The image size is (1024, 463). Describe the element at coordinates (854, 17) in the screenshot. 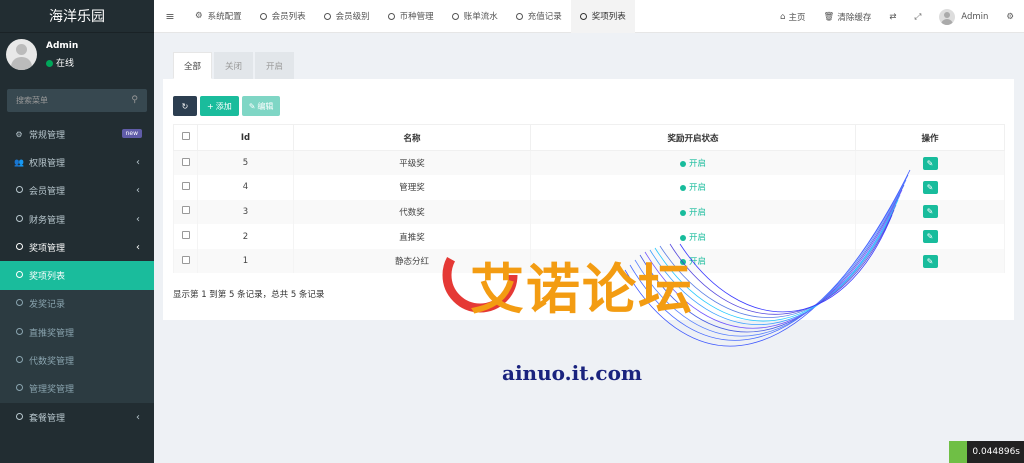

I see `clear-cache-label: 清除缓存` at that location.